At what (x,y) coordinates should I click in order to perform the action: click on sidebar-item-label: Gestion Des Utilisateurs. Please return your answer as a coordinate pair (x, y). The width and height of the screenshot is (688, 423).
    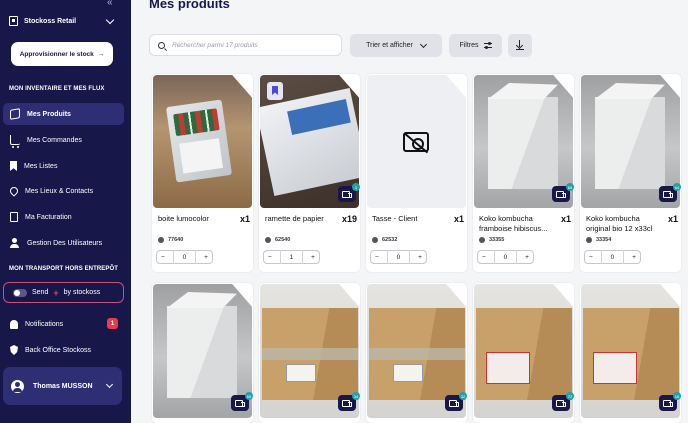
    Looking at the image, I should click on (65, 243).